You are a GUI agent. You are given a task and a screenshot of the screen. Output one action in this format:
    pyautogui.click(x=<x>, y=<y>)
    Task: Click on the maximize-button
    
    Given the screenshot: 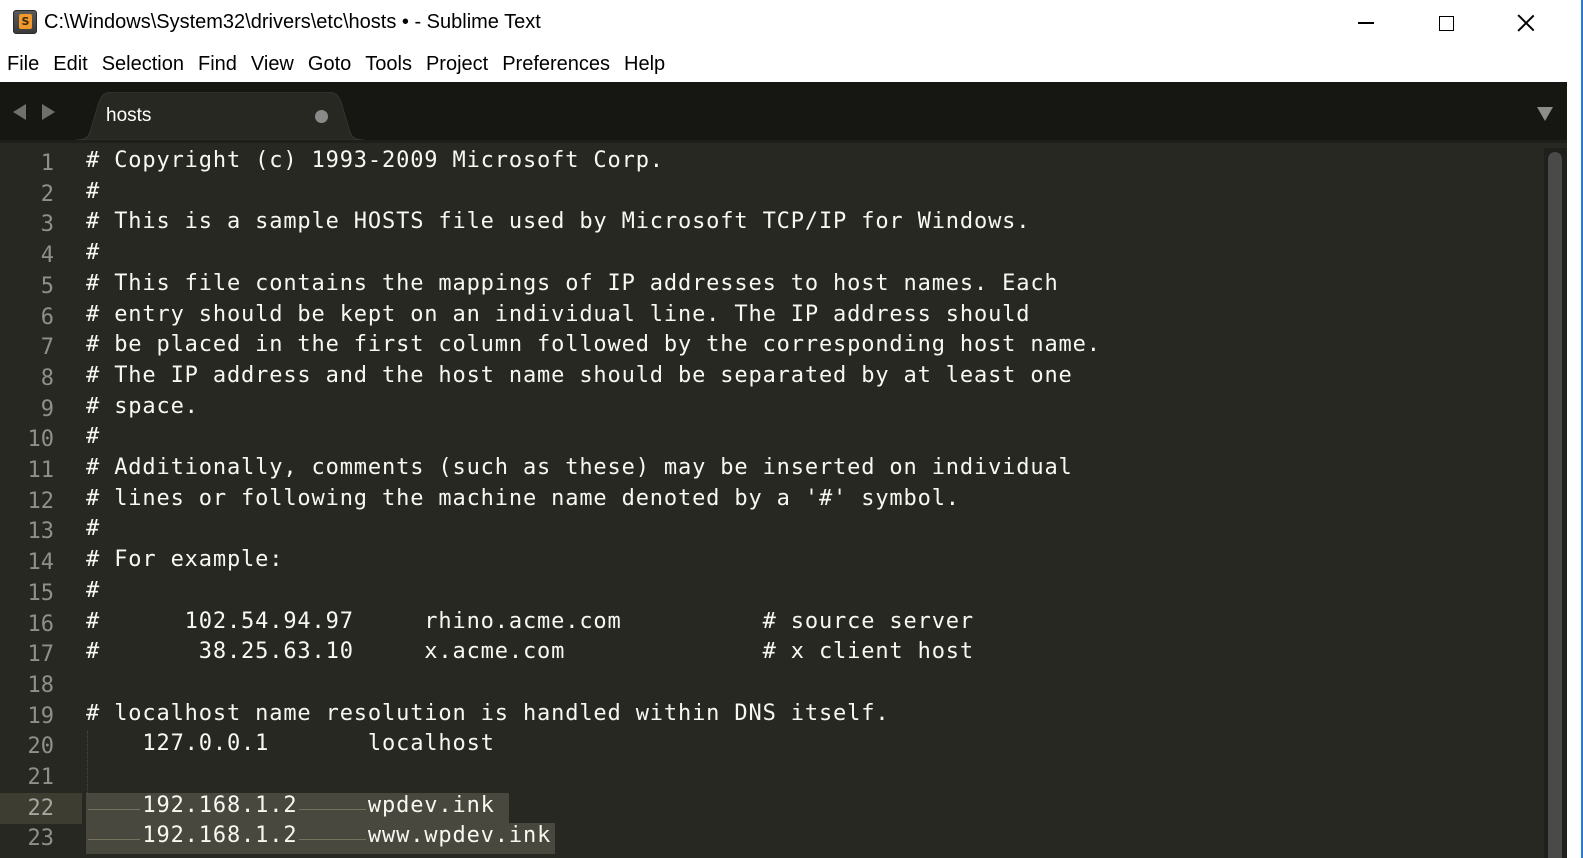 What is the action you would take?
    pyautogui.click(x=1446, y=23)
    